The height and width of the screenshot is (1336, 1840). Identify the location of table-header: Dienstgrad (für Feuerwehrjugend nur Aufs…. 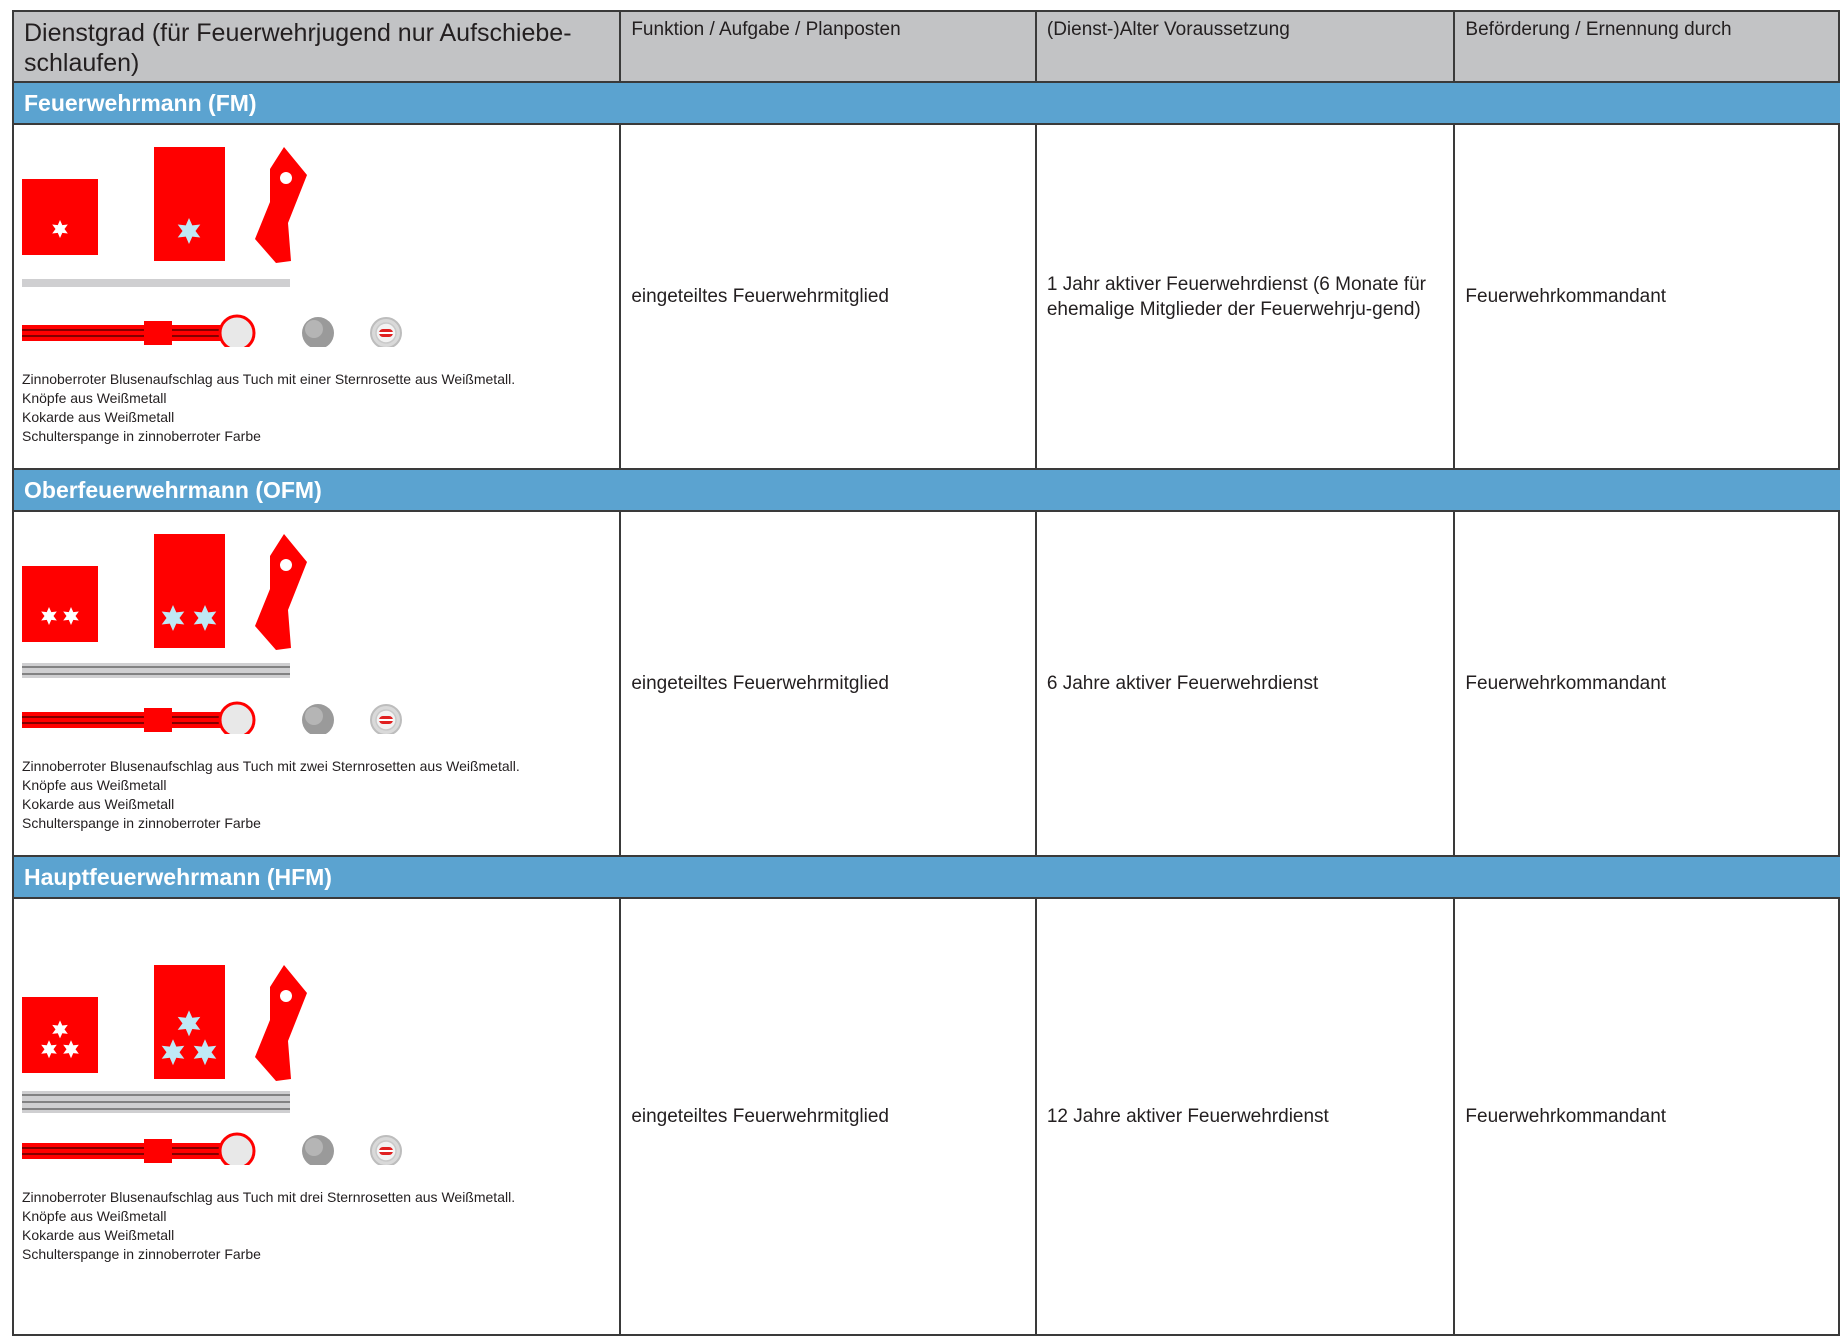
(926, 46).